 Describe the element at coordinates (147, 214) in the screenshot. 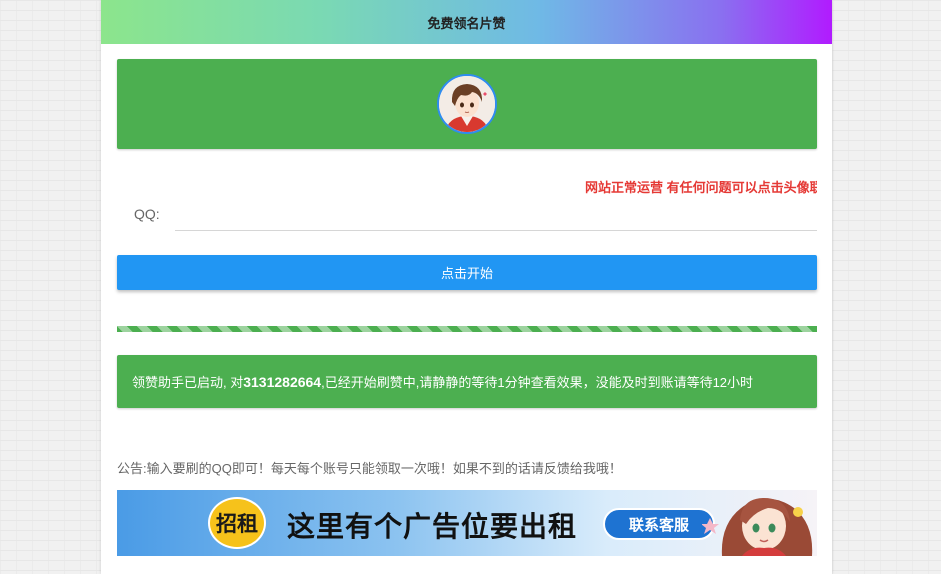

I see `qq-label: QQ:` at that location.